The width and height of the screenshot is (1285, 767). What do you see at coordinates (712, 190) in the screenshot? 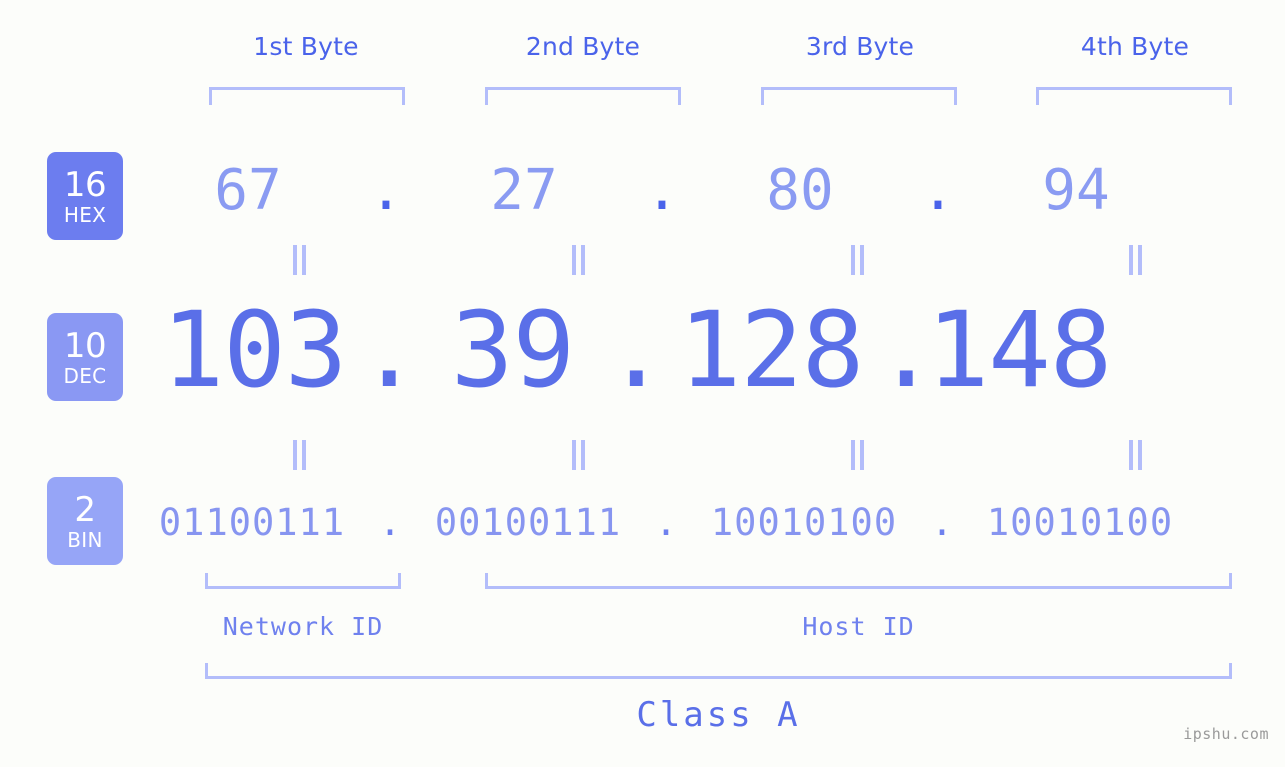
I see `hex-value-row: 67 . 27 . 80 . 94` at bounding box center [712, 190].